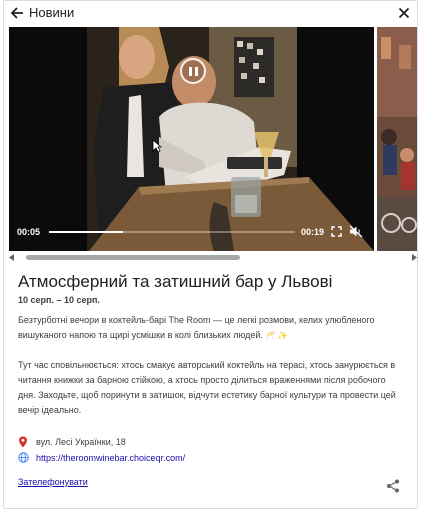 This screenshot has width=422, height=512. What do you see at coordinates (17, 13) in the screenshot?
I see `back-arrow-icon` at bounding box center [17, 13].